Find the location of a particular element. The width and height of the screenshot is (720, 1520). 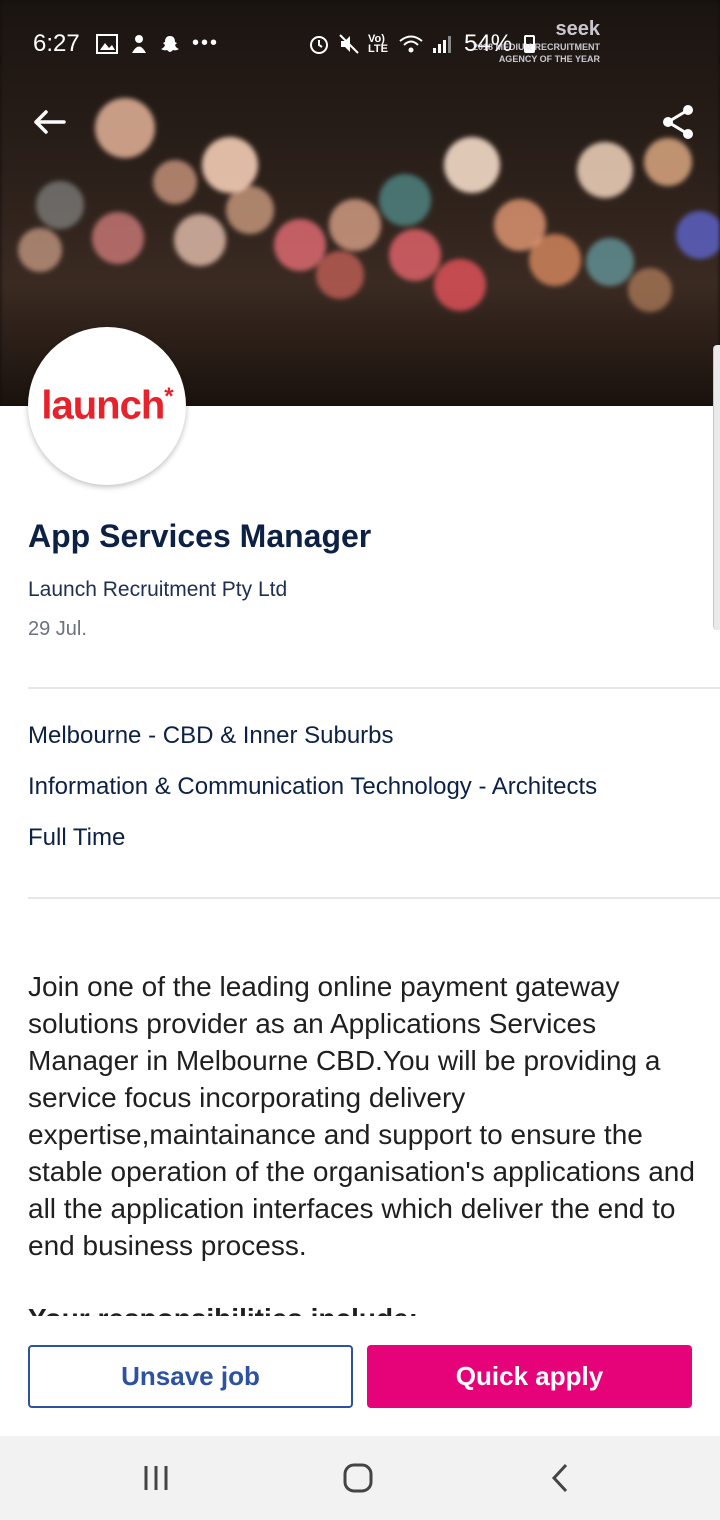

job-location: Melbourne - CBD & Inner Suburbs is located at coordinates (211, 735).